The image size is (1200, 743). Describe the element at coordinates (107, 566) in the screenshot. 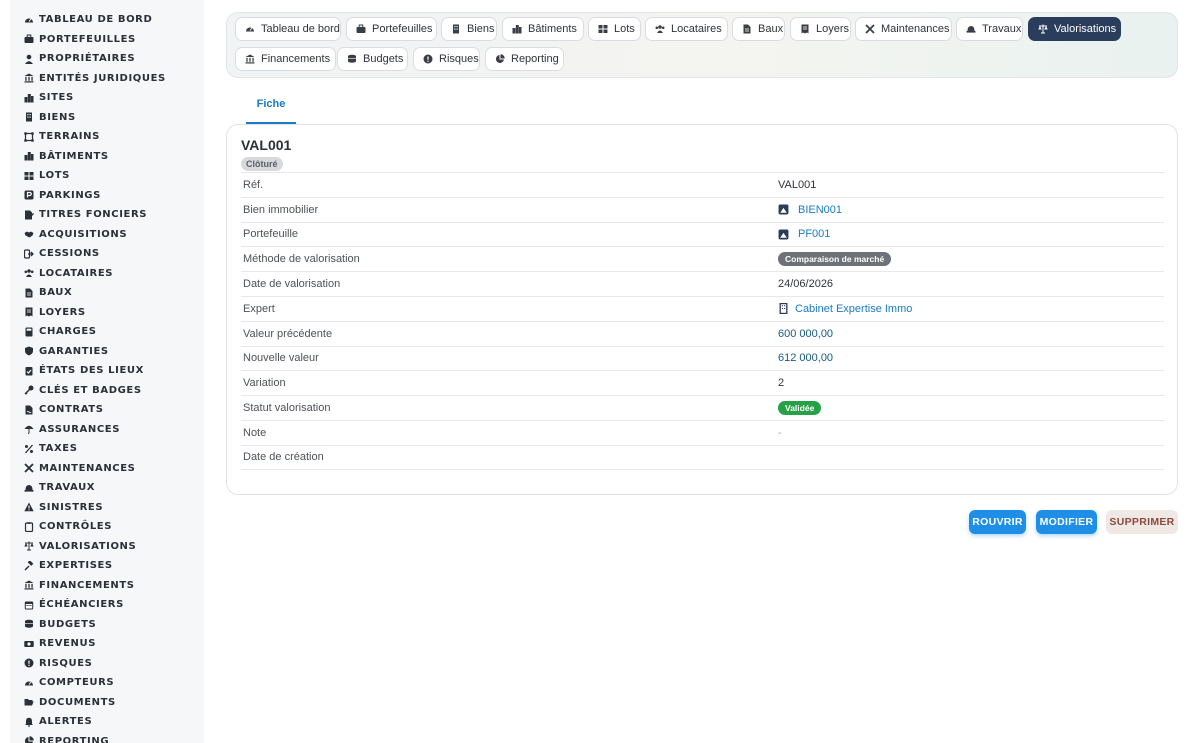

I see `sidebar-item-expertises: EXPERTISES` at that location.